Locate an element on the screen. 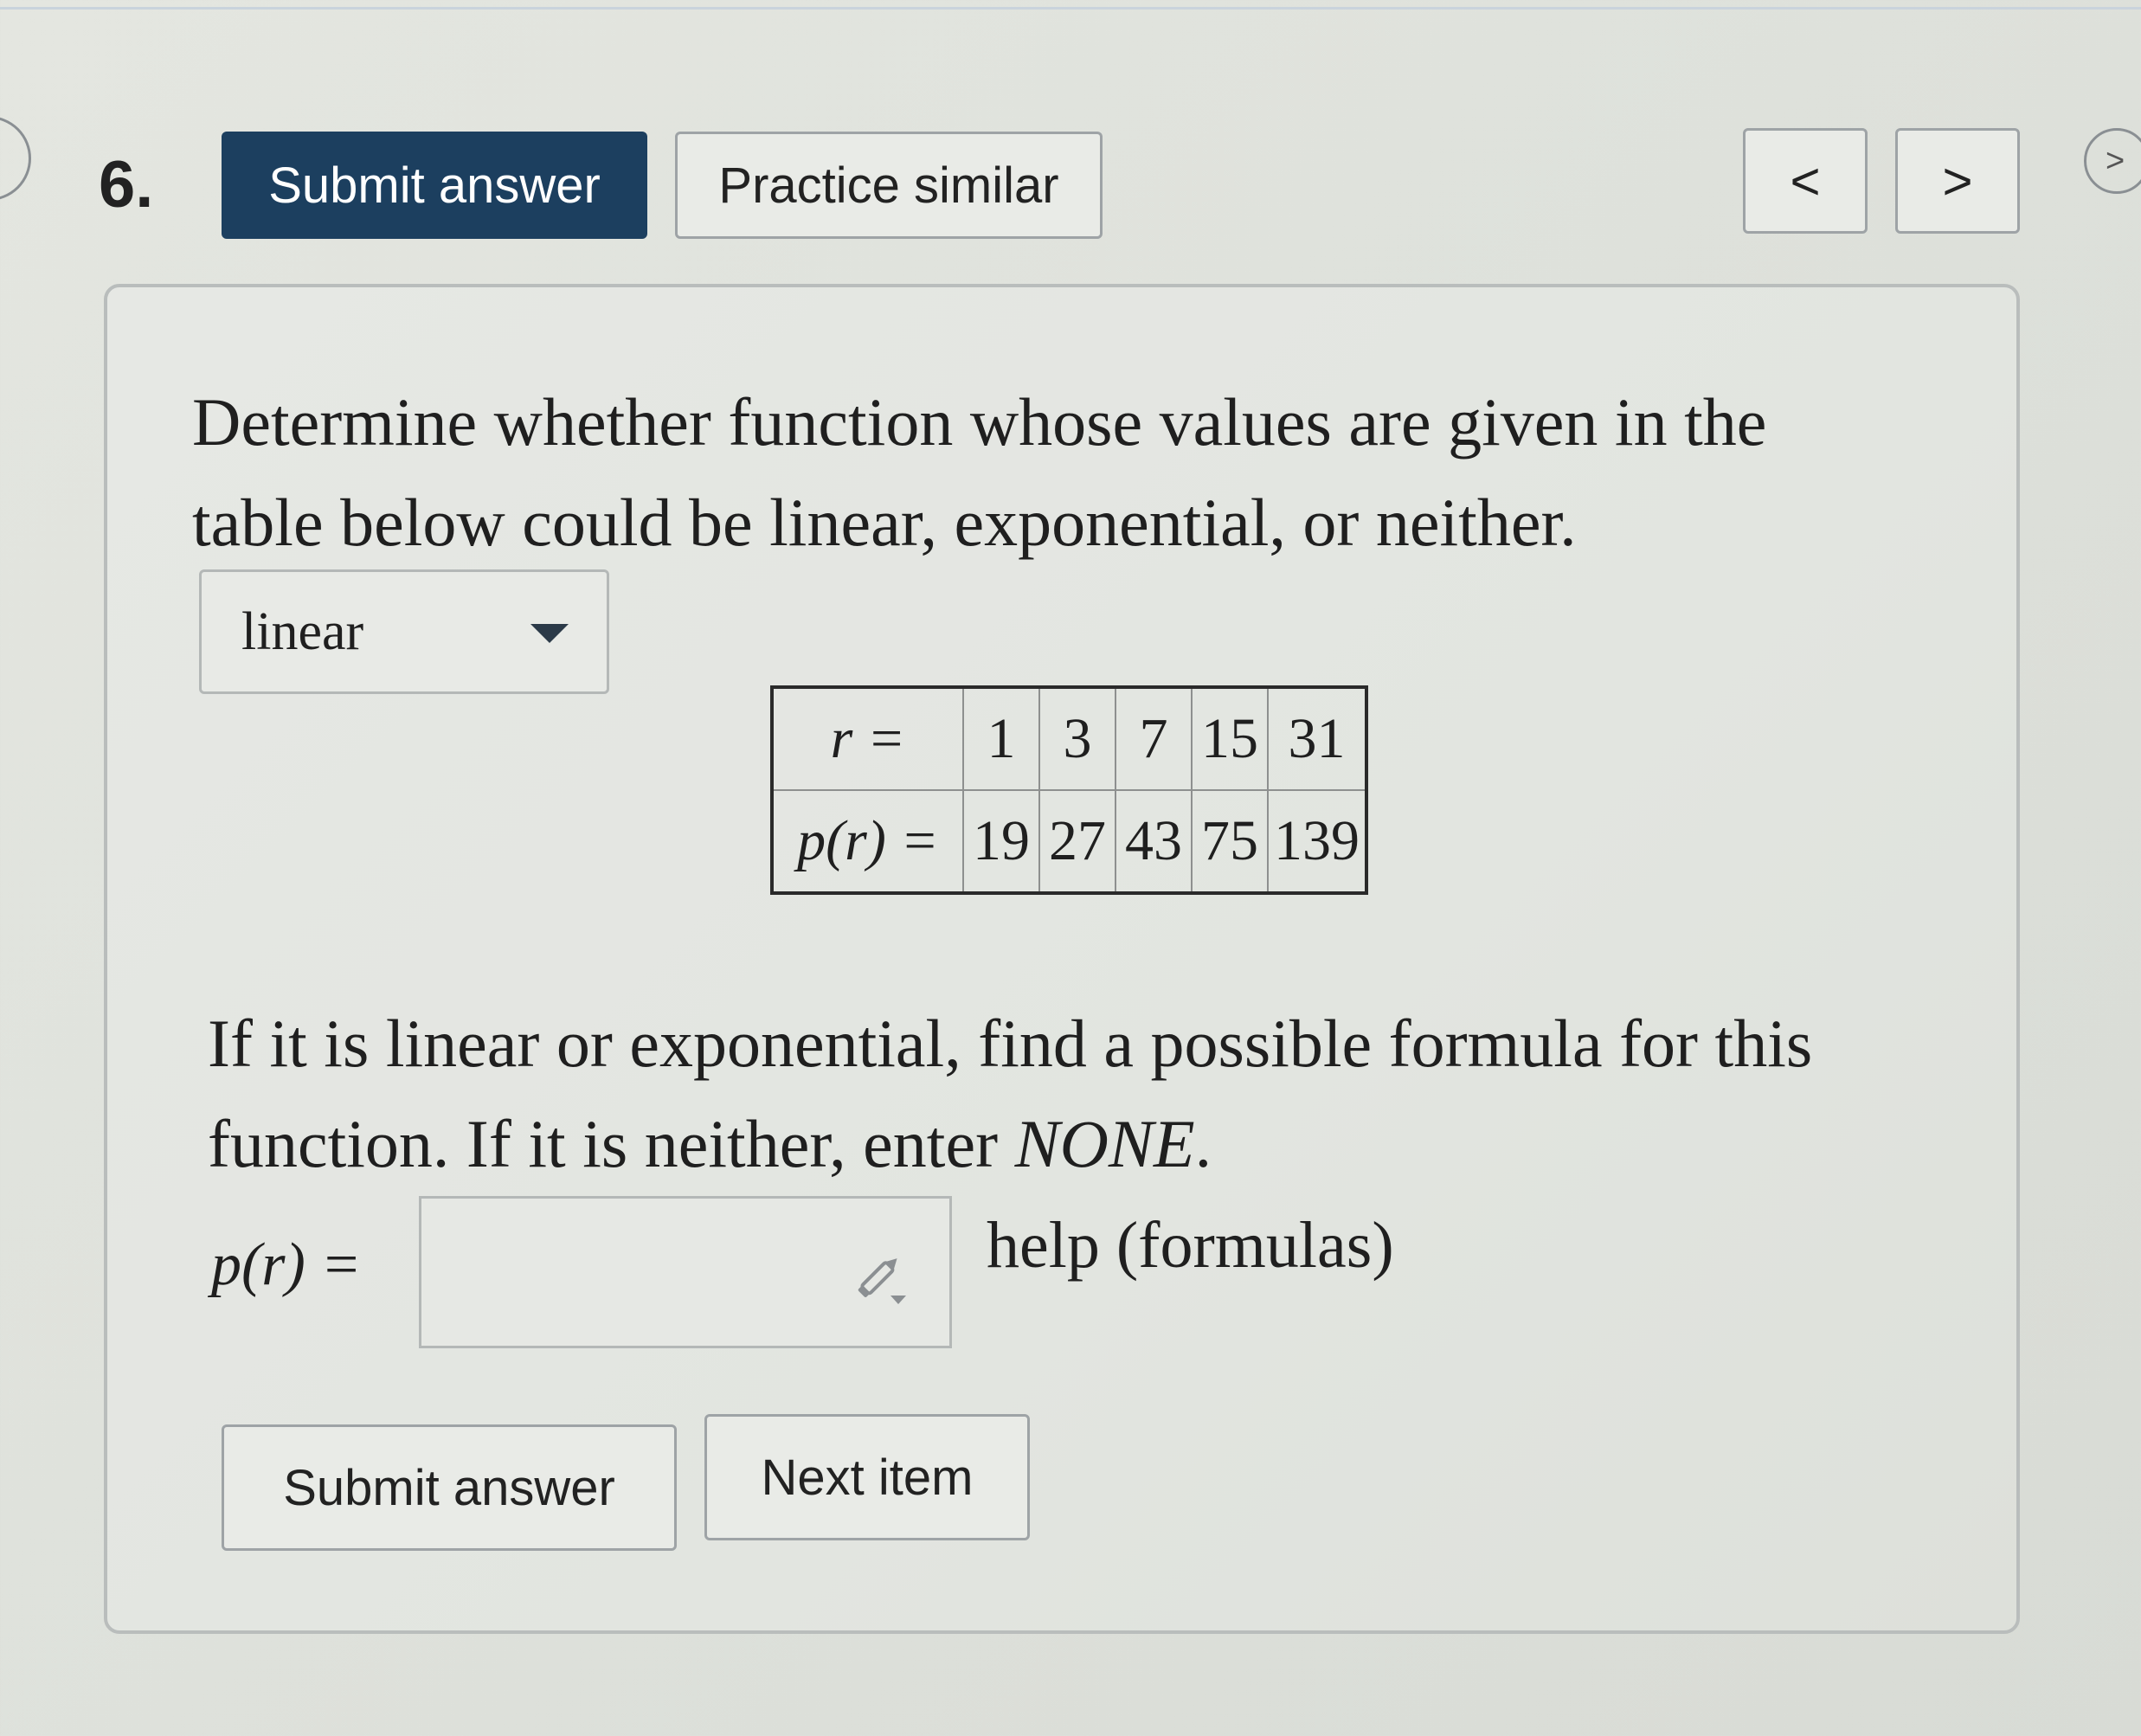 The height and width of the screenshot is (1736, 2141). answer-label: p(r) = is located at coordinates (286, 1264).